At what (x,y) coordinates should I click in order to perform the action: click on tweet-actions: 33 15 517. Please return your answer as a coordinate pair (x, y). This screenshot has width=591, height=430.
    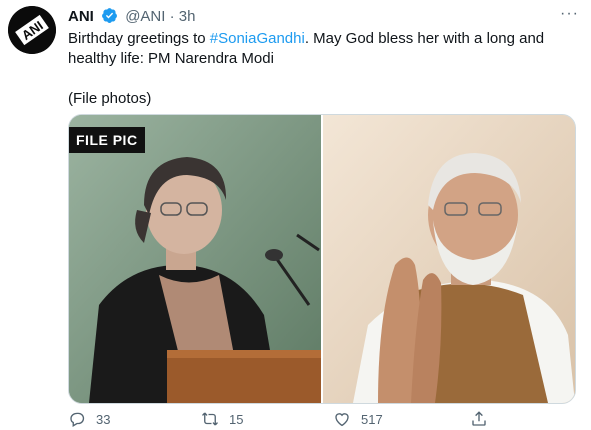
    Looking at the image, I should click on (318, 420).